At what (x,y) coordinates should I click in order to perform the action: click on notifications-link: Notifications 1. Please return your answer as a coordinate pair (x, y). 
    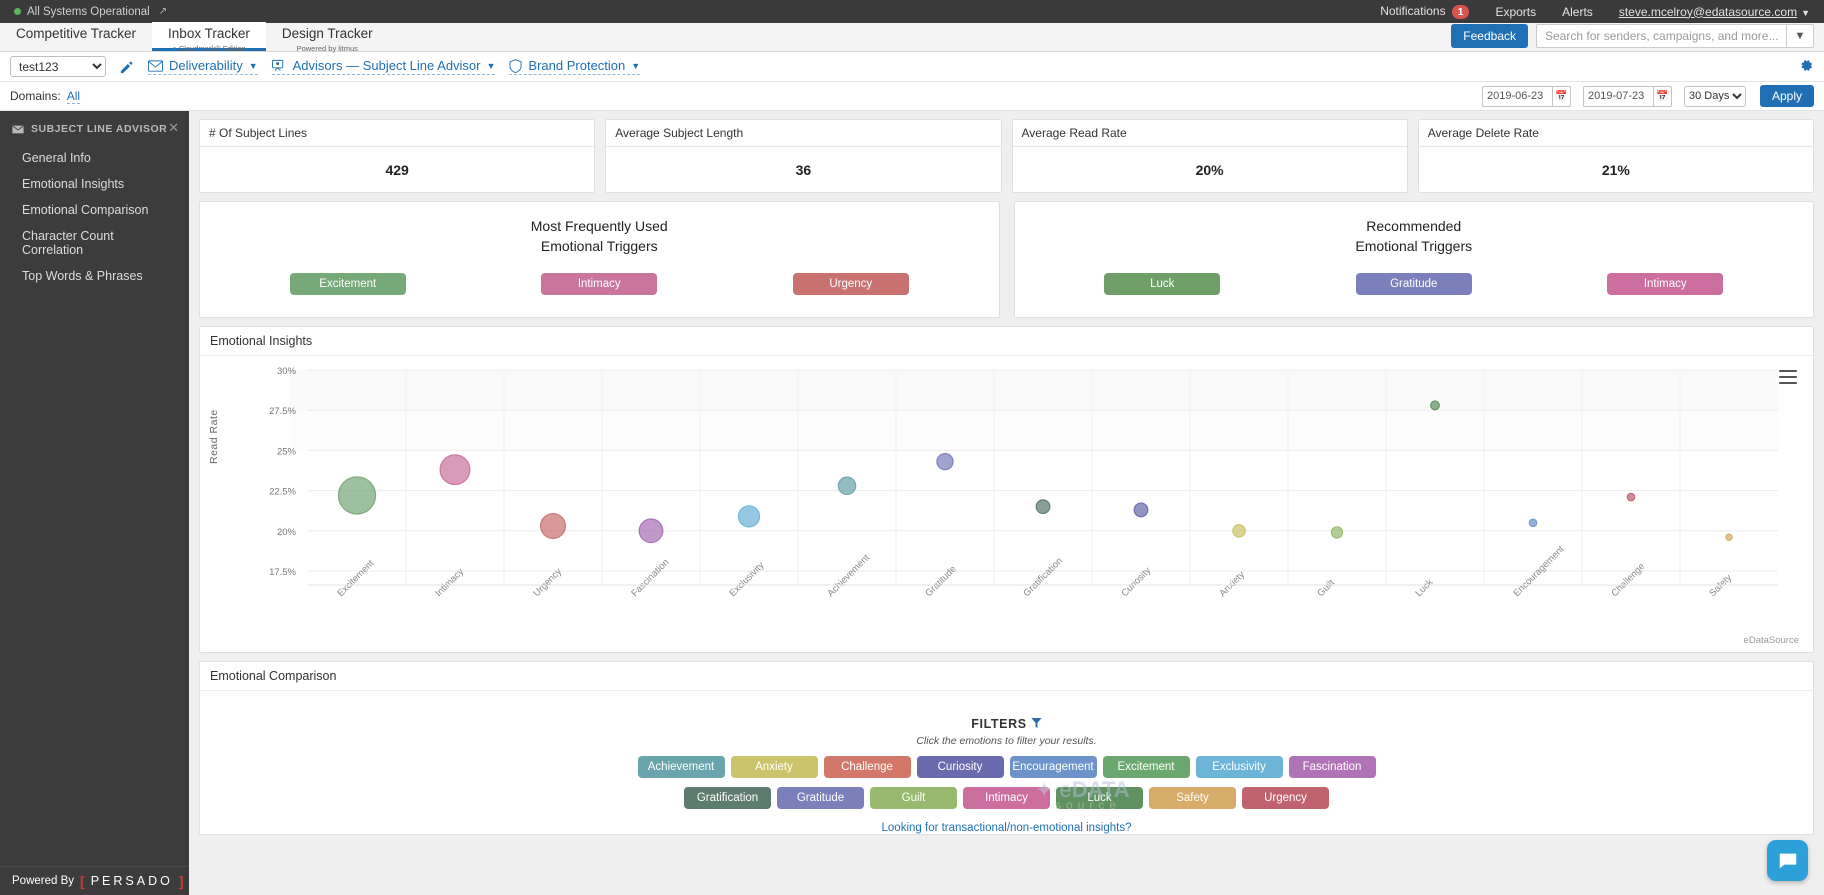
    Looking at the image, I should click on (1425, 11).